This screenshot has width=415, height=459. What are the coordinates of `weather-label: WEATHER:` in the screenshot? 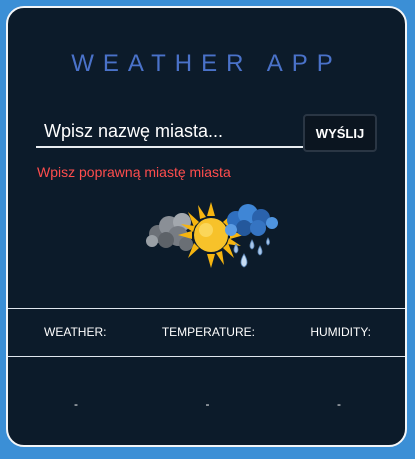 It's located at (75, 332).